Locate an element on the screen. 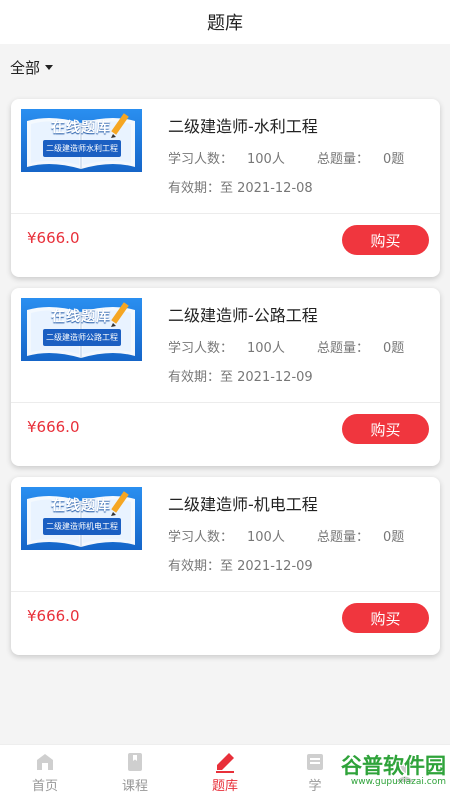 The height and width of the screenshot is (800, 450). card-title: 二级建造师-水利工程 is located at coordinates (243, 126).